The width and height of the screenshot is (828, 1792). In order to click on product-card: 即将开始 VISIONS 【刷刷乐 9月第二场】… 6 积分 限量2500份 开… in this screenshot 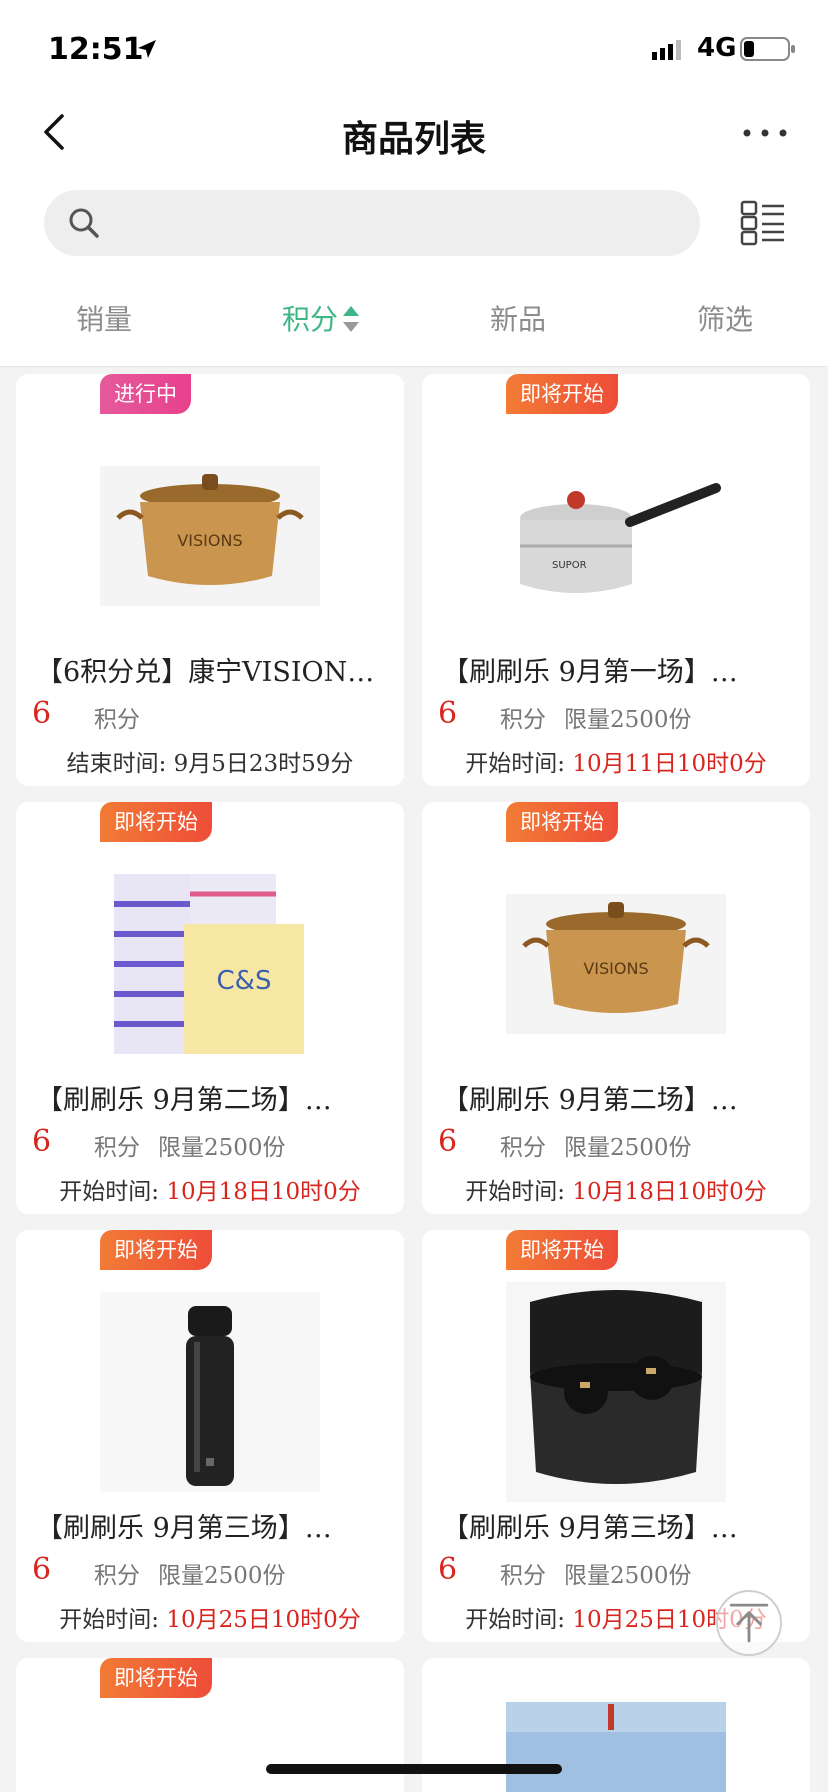, I will do `click(616, 1008)`.